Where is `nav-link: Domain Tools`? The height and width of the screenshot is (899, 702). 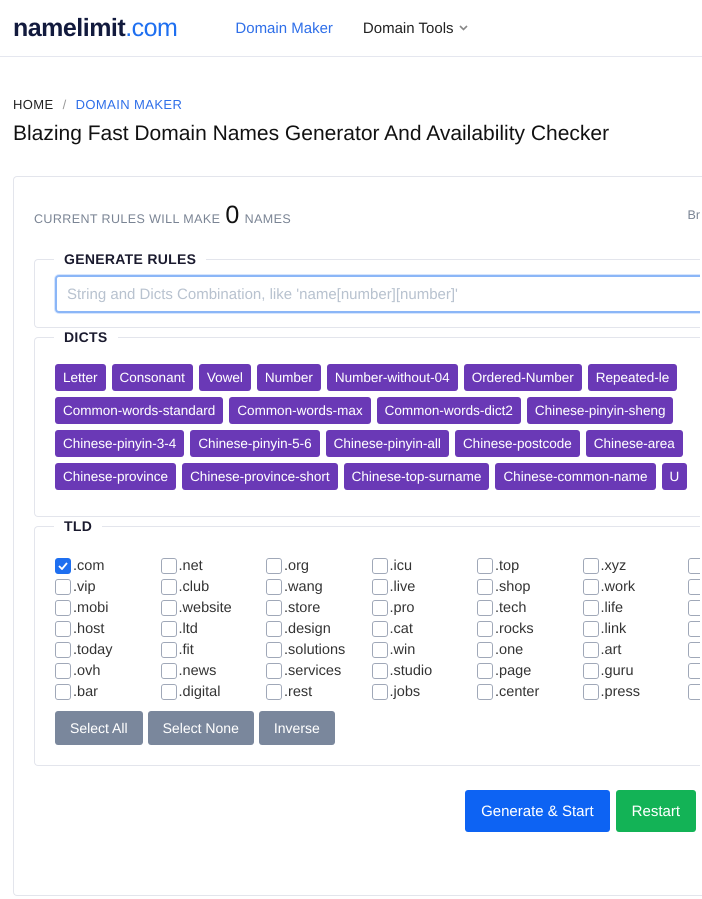 nav-link: Domain Tools is located at coordinates (415, 28).